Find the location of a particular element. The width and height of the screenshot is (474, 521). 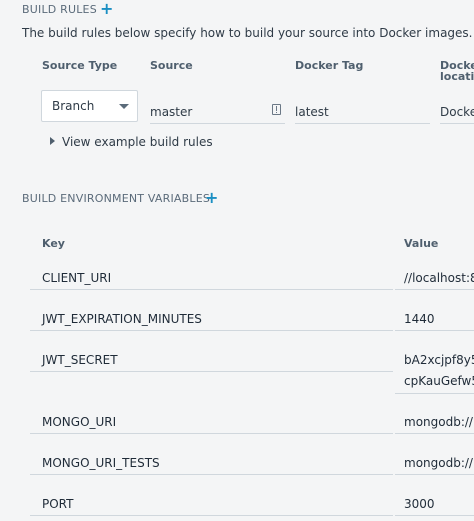

add-build-rule-icon: + is located at coordinates (106, 9).